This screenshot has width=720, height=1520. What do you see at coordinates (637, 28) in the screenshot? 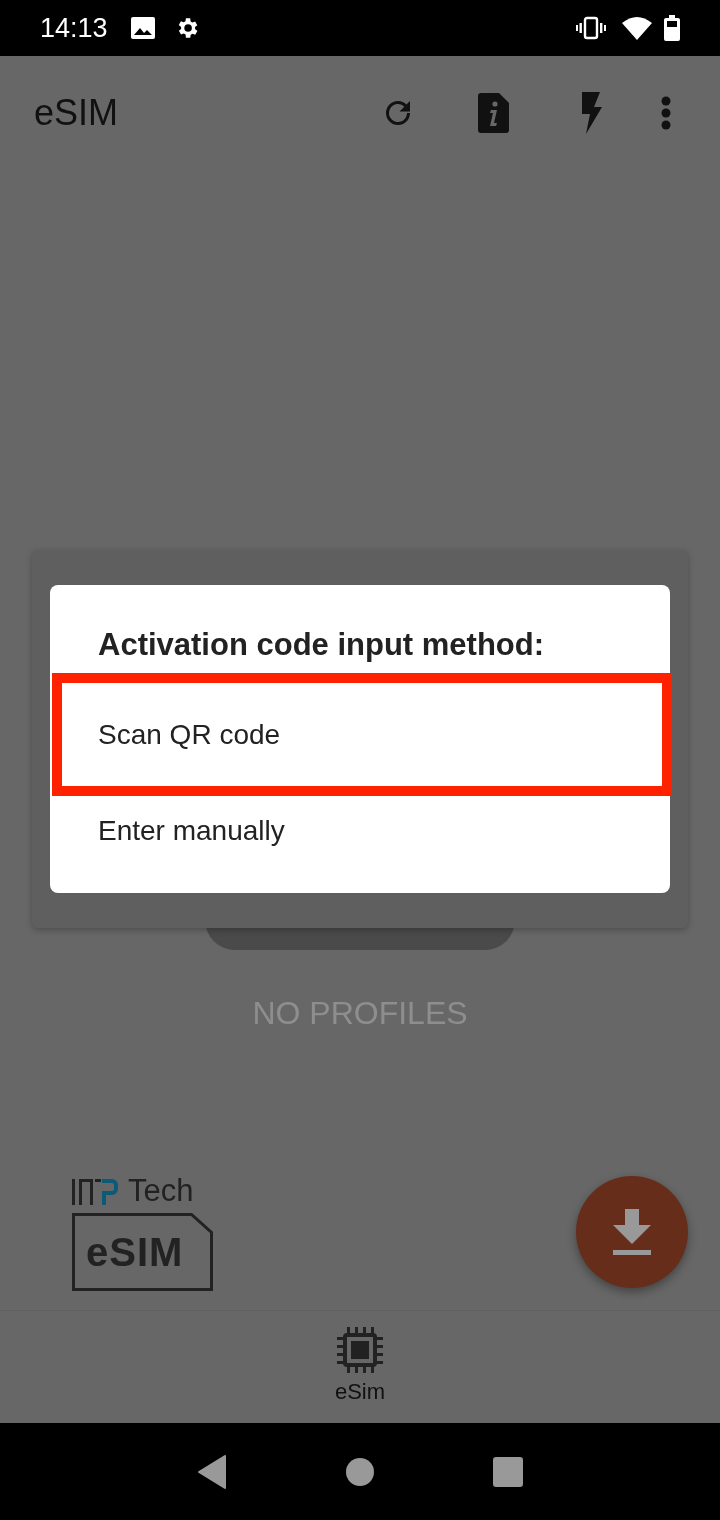
I see `wifi-icon` at bounding box center [637, 28].